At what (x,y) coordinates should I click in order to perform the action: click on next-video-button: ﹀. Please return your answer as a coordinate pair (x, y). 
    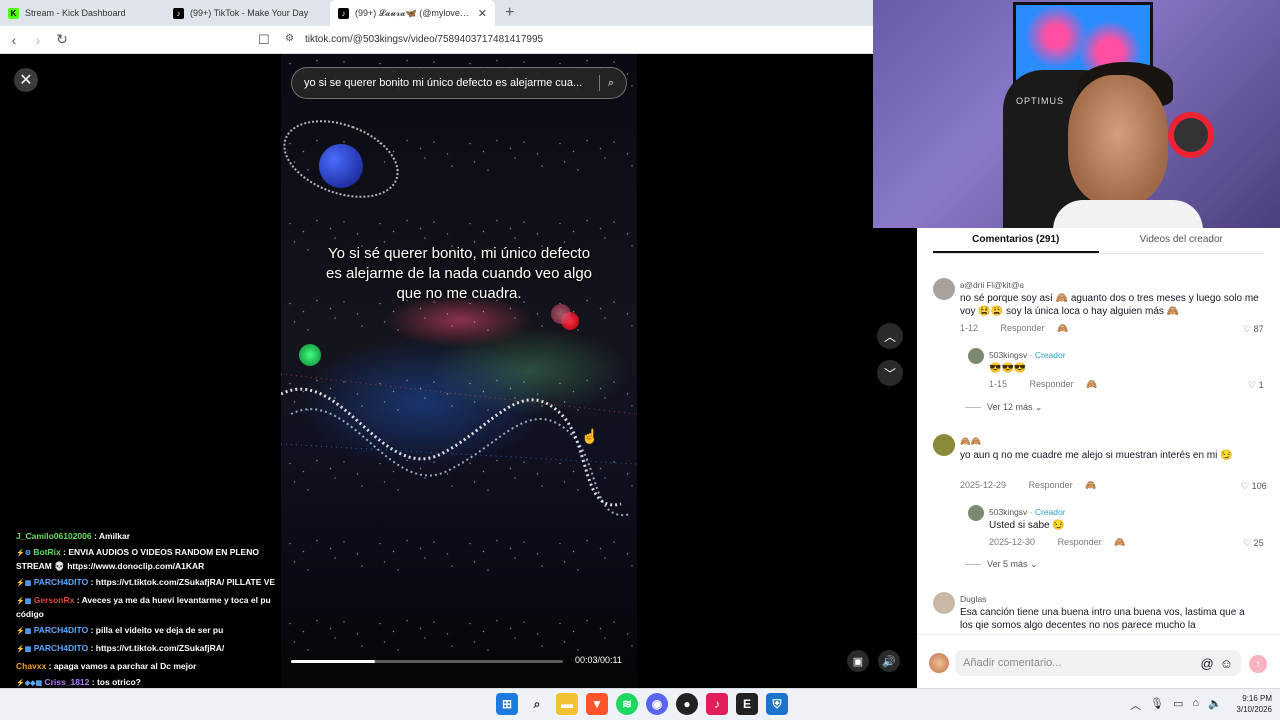
    Looking at the image, I should click on (890, 373).